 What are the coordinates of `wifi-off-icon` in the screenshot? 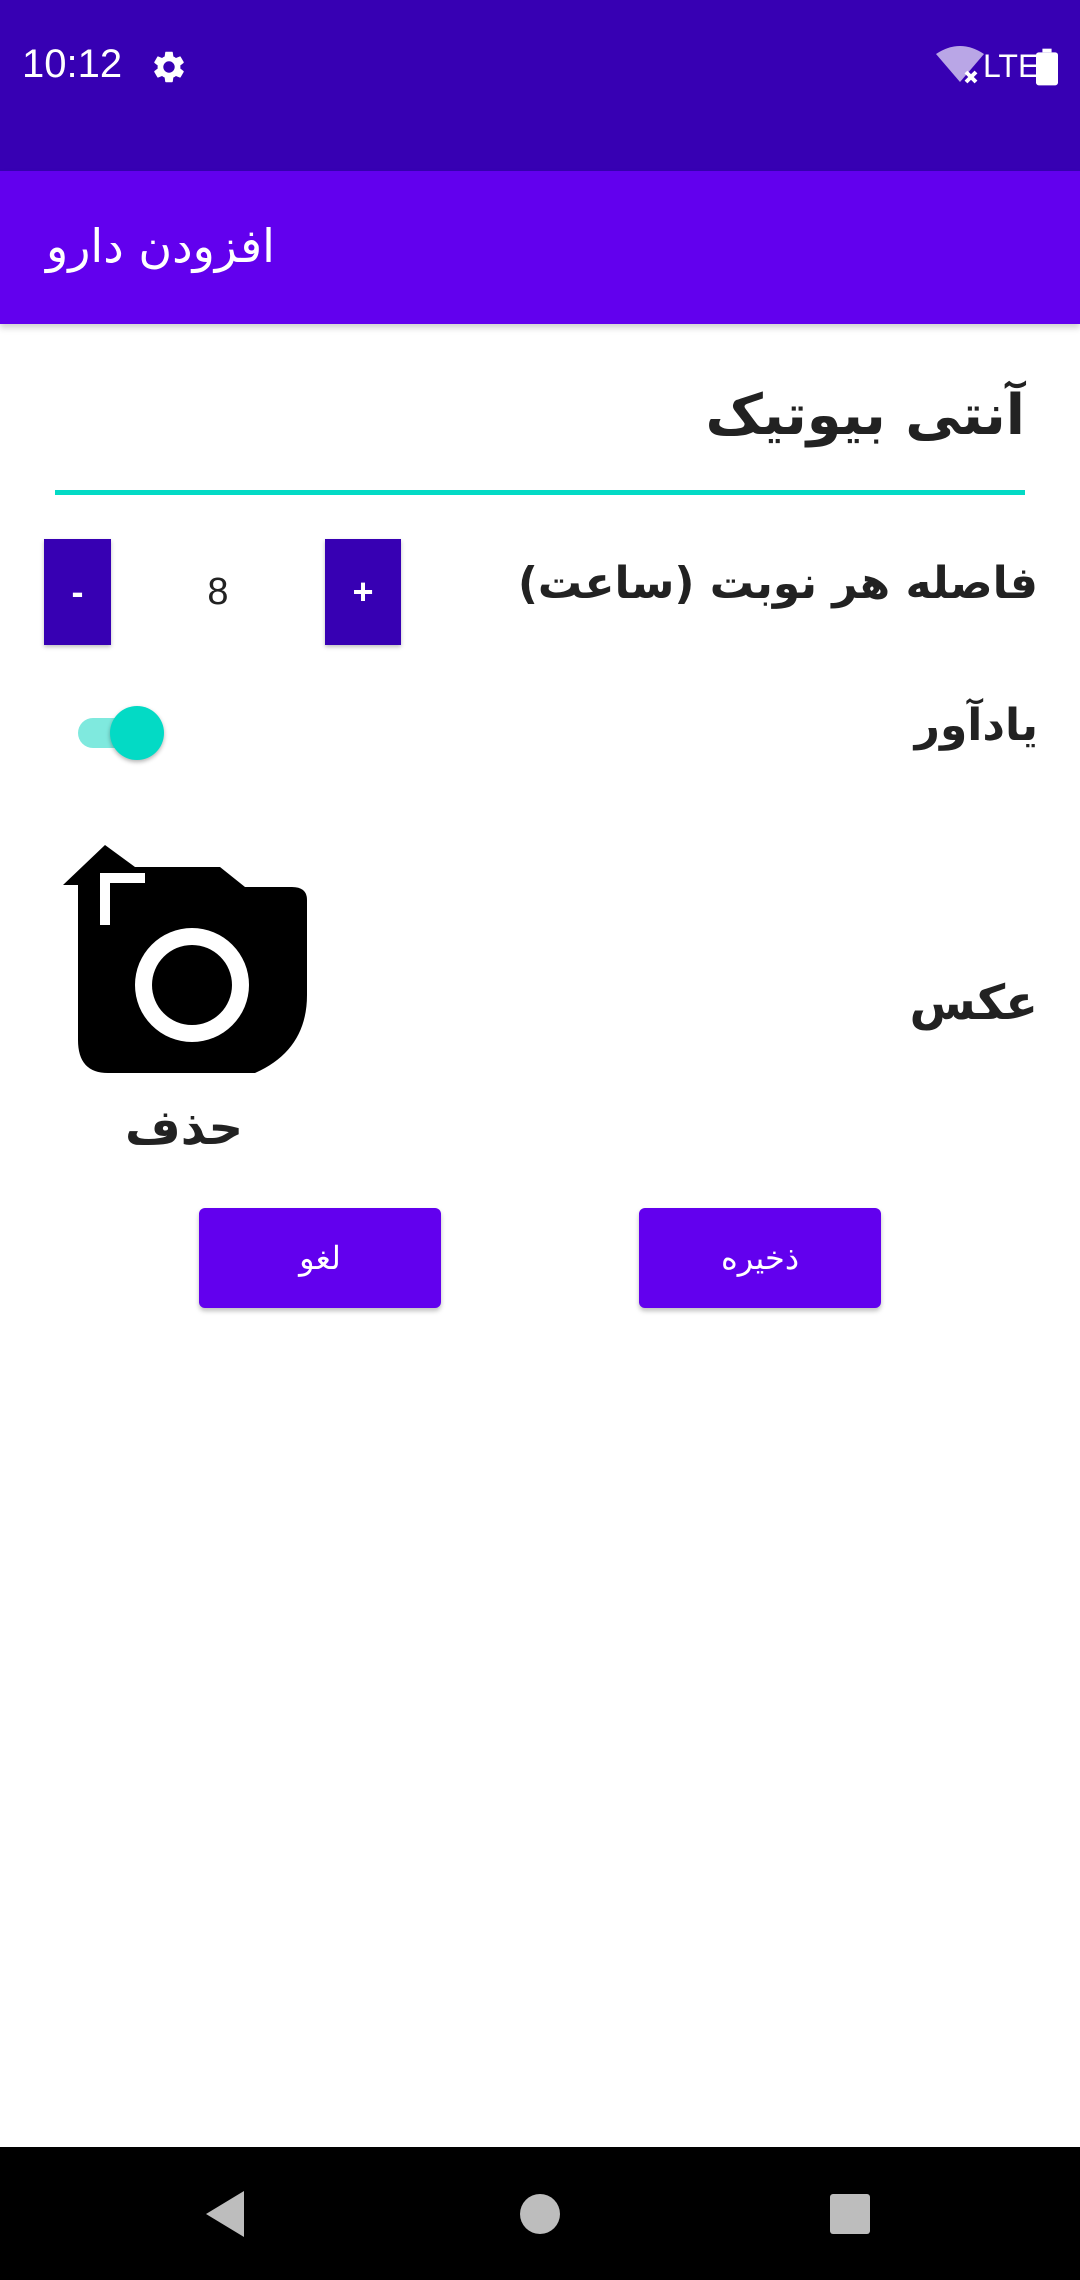 It's located at (960, 65).